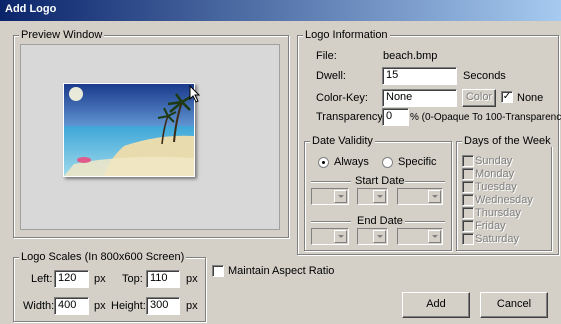 The width and height of the screenshot is (561, 324). What do you see at coordinates (495, 174) in the screenshot?
I see `monday-label: Monday` at bounding box center [495, 174].